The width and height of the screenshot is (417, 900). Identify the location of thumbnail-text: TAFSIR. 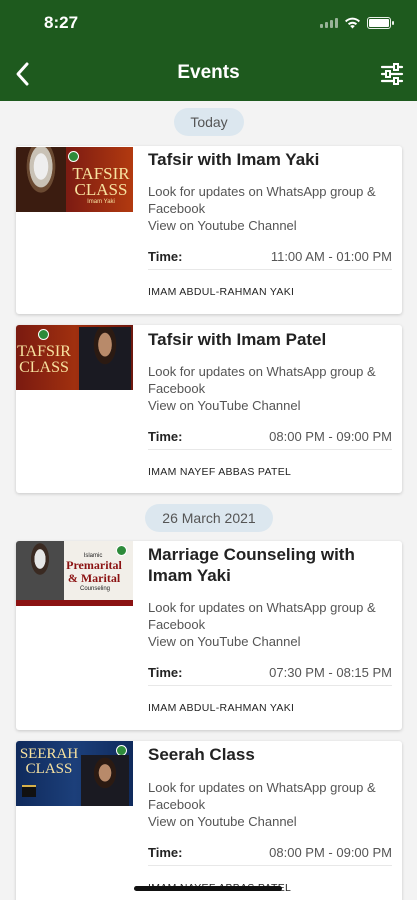
(44, 351).